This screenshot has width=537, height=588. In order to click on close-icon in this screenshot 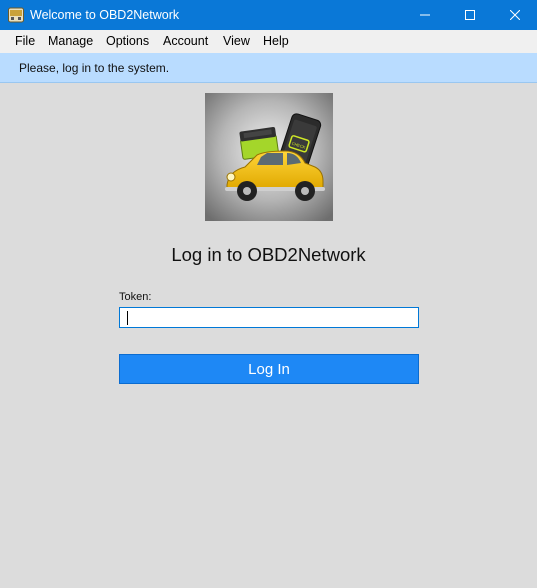, I will do `click(515, 15)`.